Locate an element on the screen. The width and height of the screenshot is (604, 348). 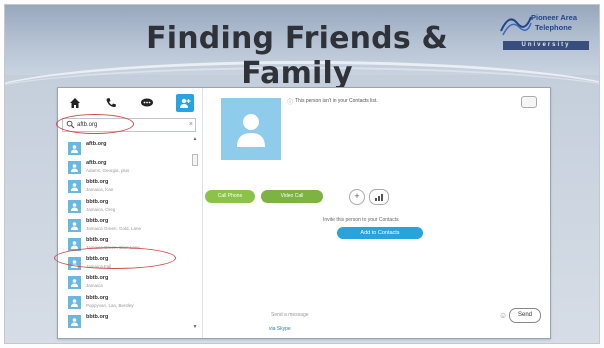
home-icon is located at coordinates (75, 103).